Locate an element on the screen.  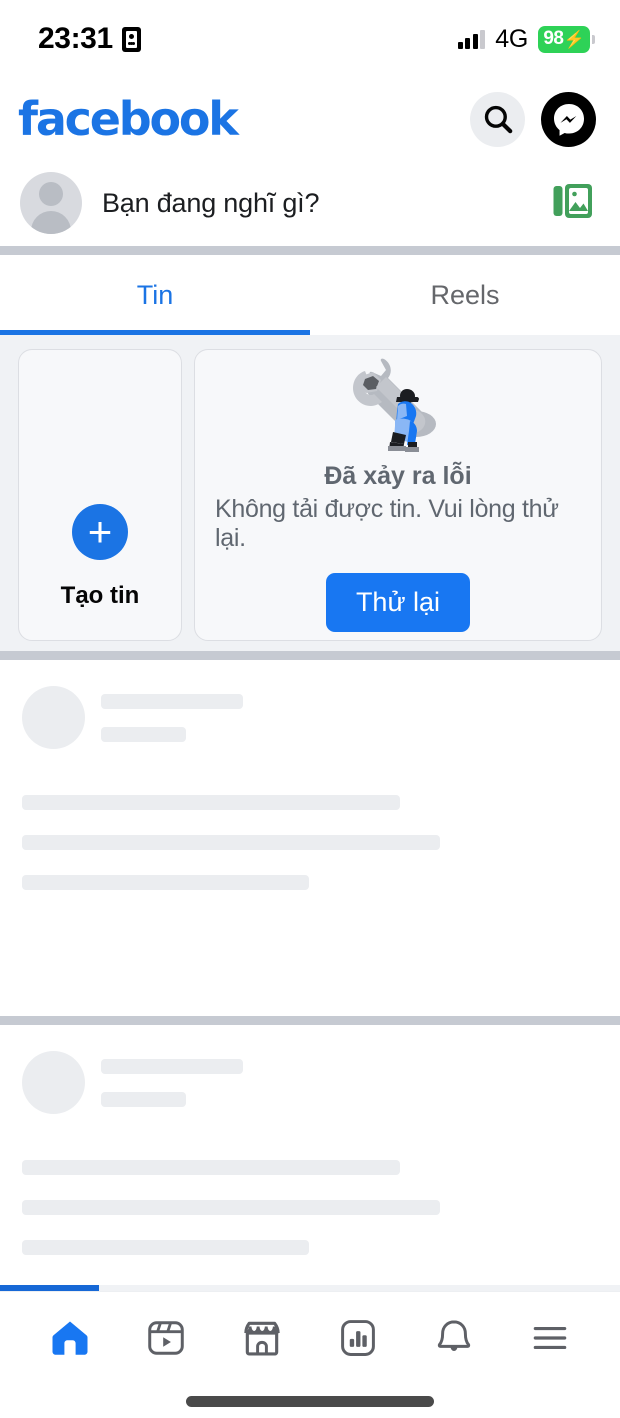
hamburger-menu-icon is located at coordinates (550, 1338).